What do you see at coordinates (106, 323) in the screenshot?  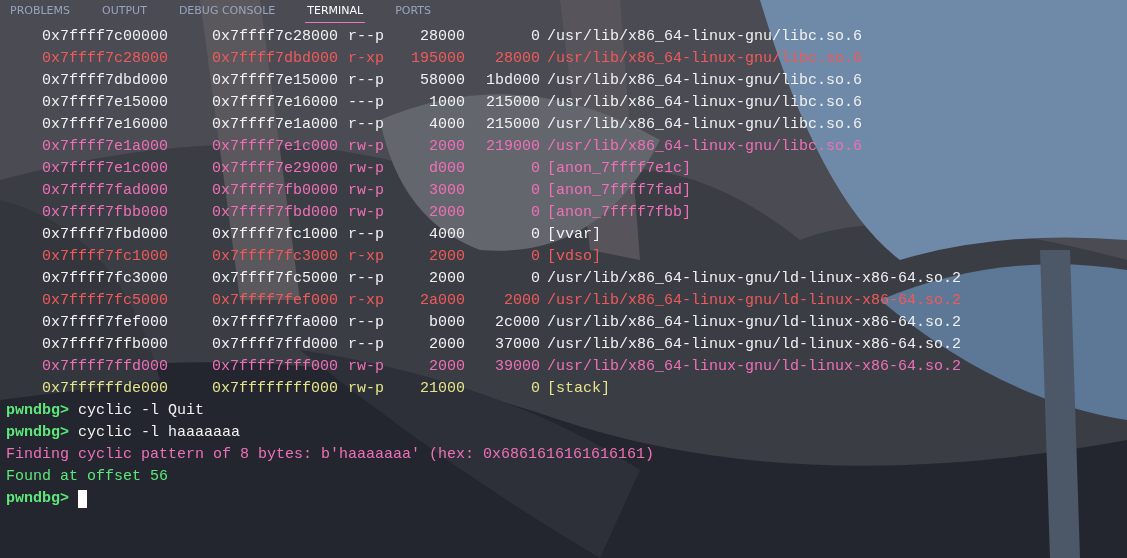 I see `start-address: 0x7ffff7fef000` at bounding box center [106, 323].